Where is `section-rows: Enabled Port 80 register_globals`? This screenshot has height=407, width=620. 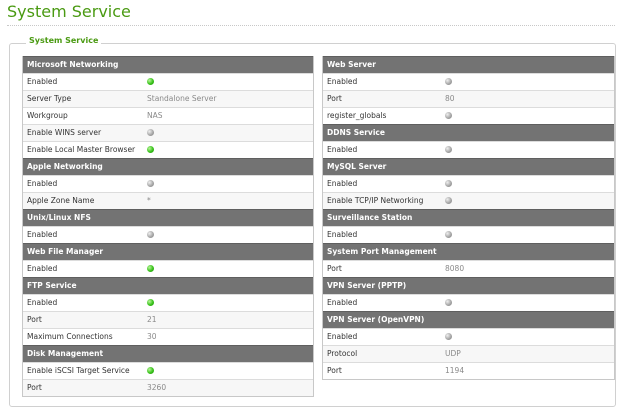
section-rows: Enabled Port 80 register_globals is located at coordinates (468, 98).